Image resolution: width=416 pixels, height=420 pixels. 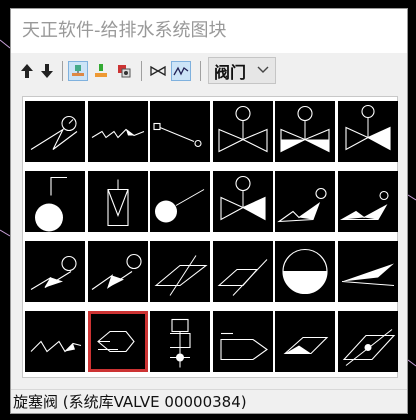 I want to click on zigzag-view-icon, so click(x=181, y=71).